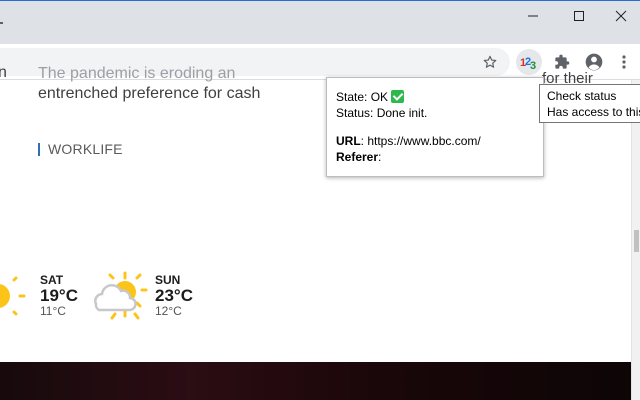 The height and width of the screenshot is (400, 640). What do you see at coordinates (398, 96) in the screenshot?
I see `green-checkmark-icon` at bounding box center [398, 96].